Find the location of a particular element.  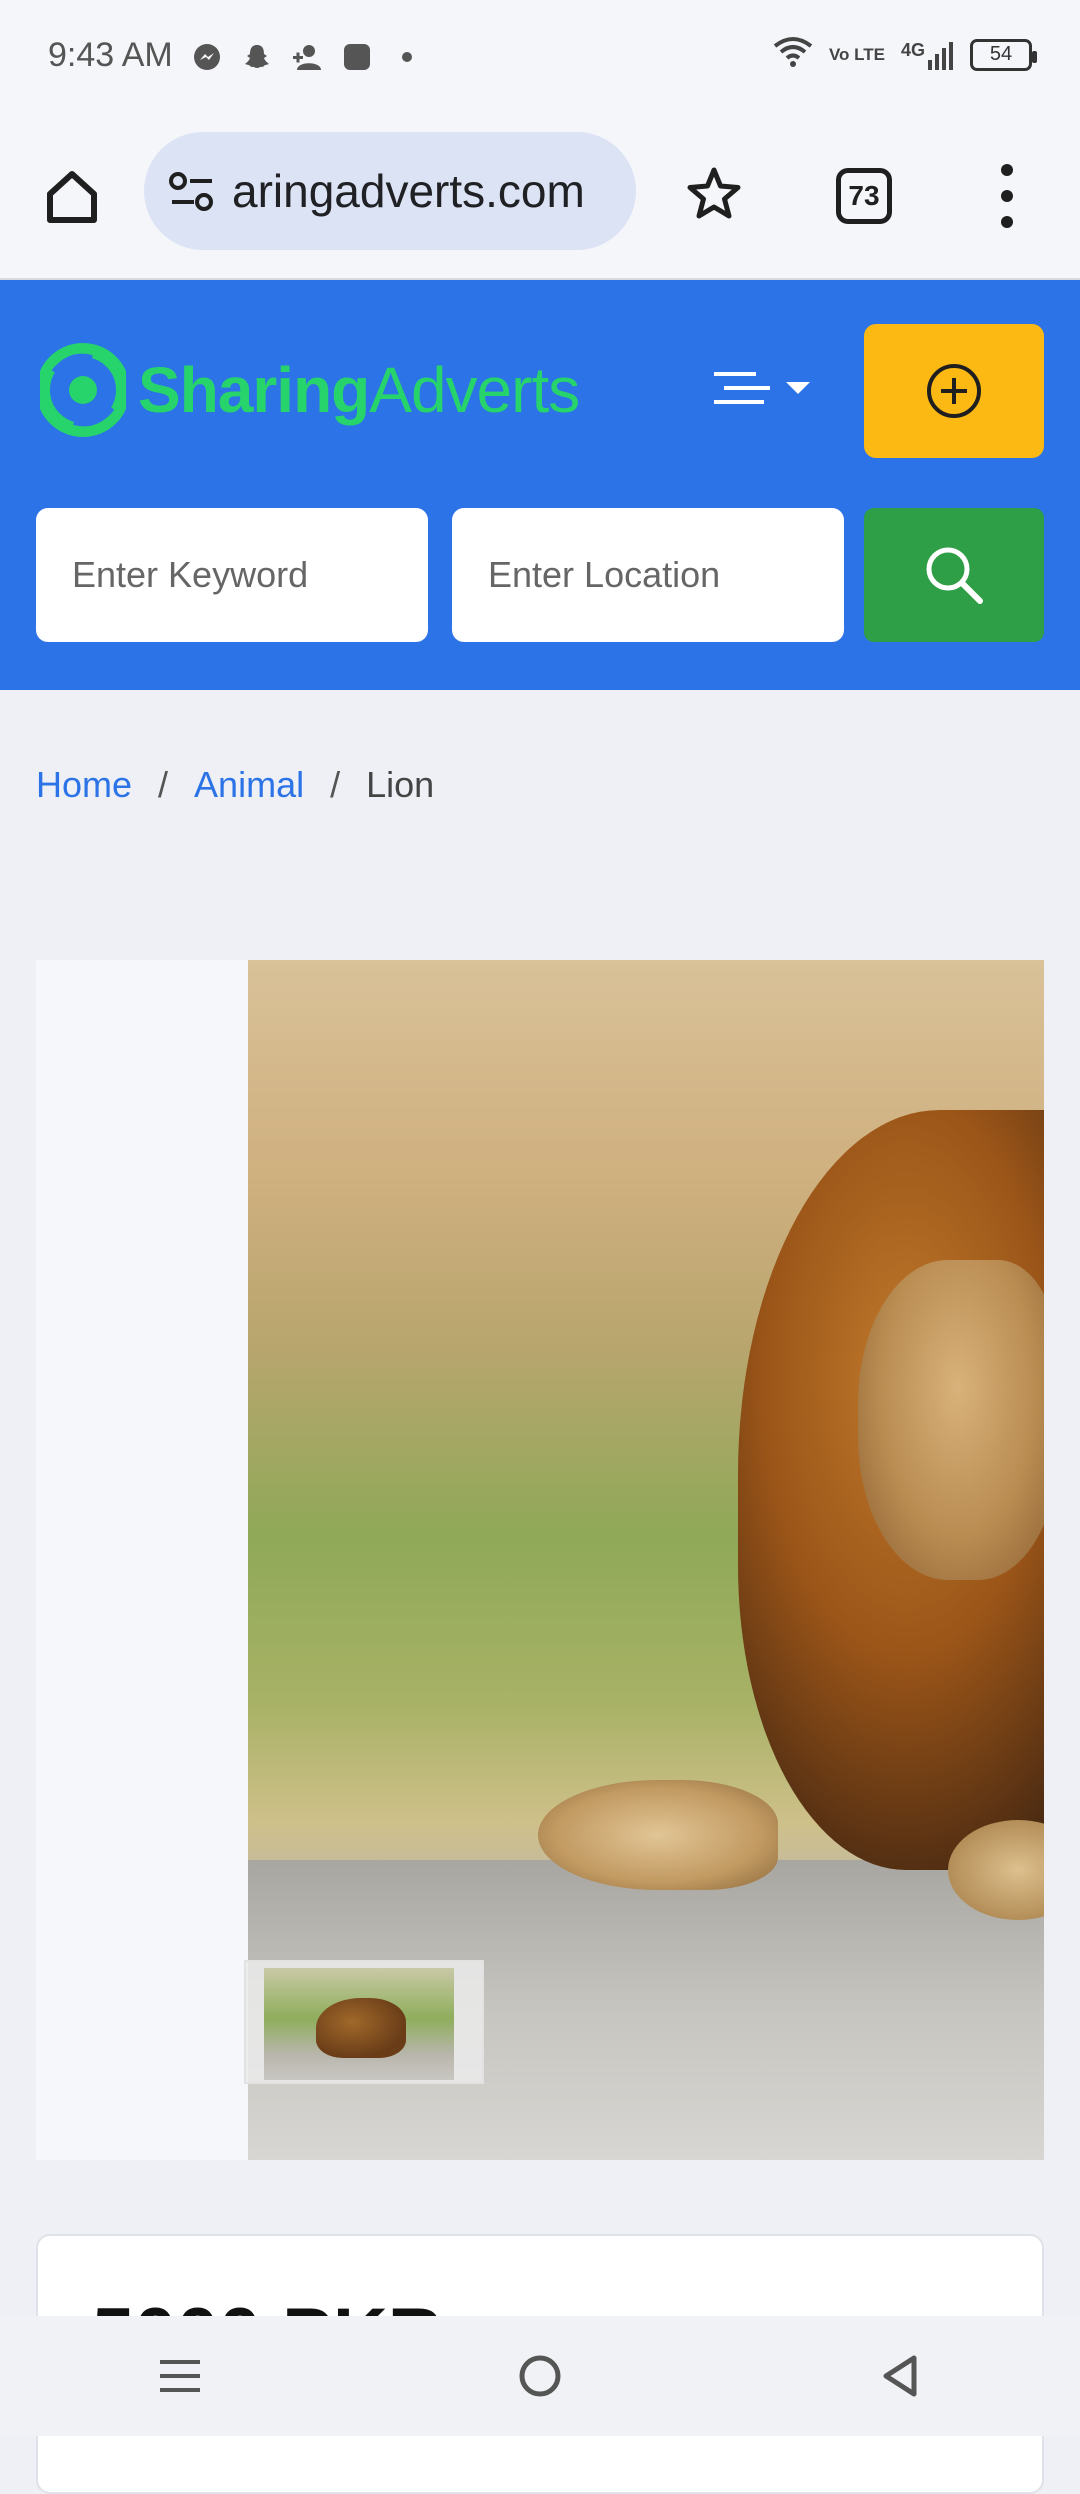

bookmark-button is located at coordinates (714, 194).